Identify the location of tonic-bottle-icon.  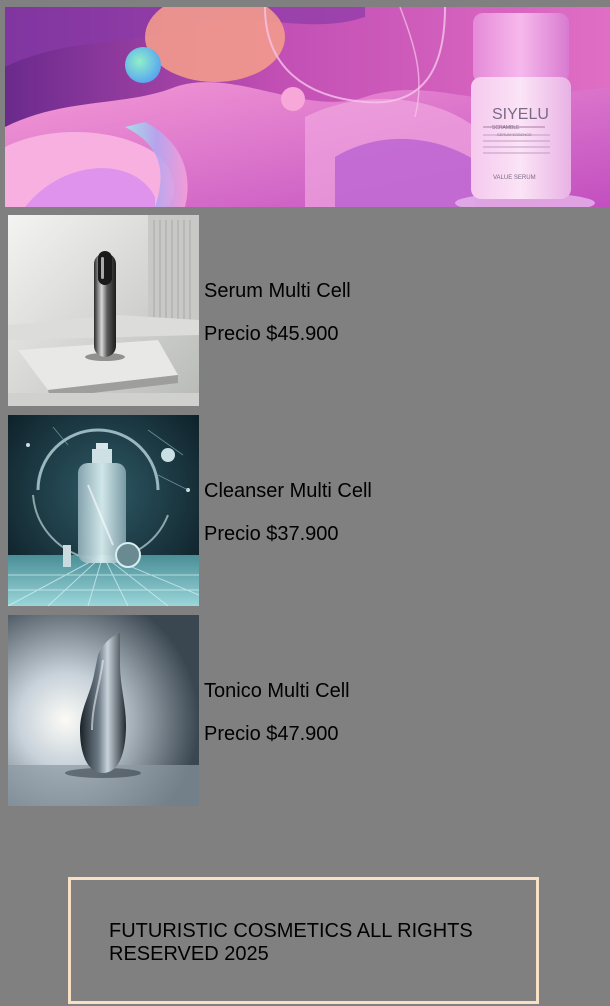
(103, 710).